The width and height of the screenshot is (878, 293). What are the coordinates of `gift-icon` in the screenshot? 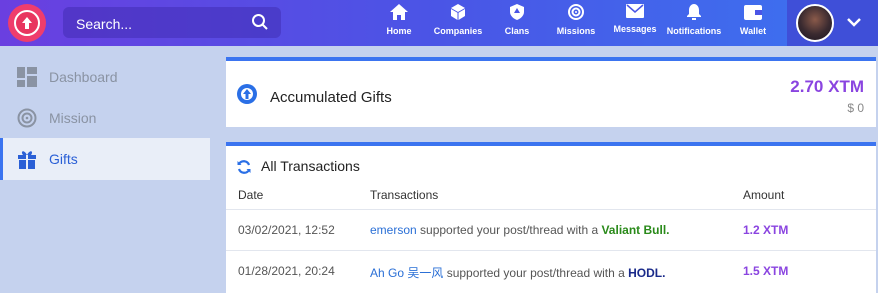 It's located at (27, 160).